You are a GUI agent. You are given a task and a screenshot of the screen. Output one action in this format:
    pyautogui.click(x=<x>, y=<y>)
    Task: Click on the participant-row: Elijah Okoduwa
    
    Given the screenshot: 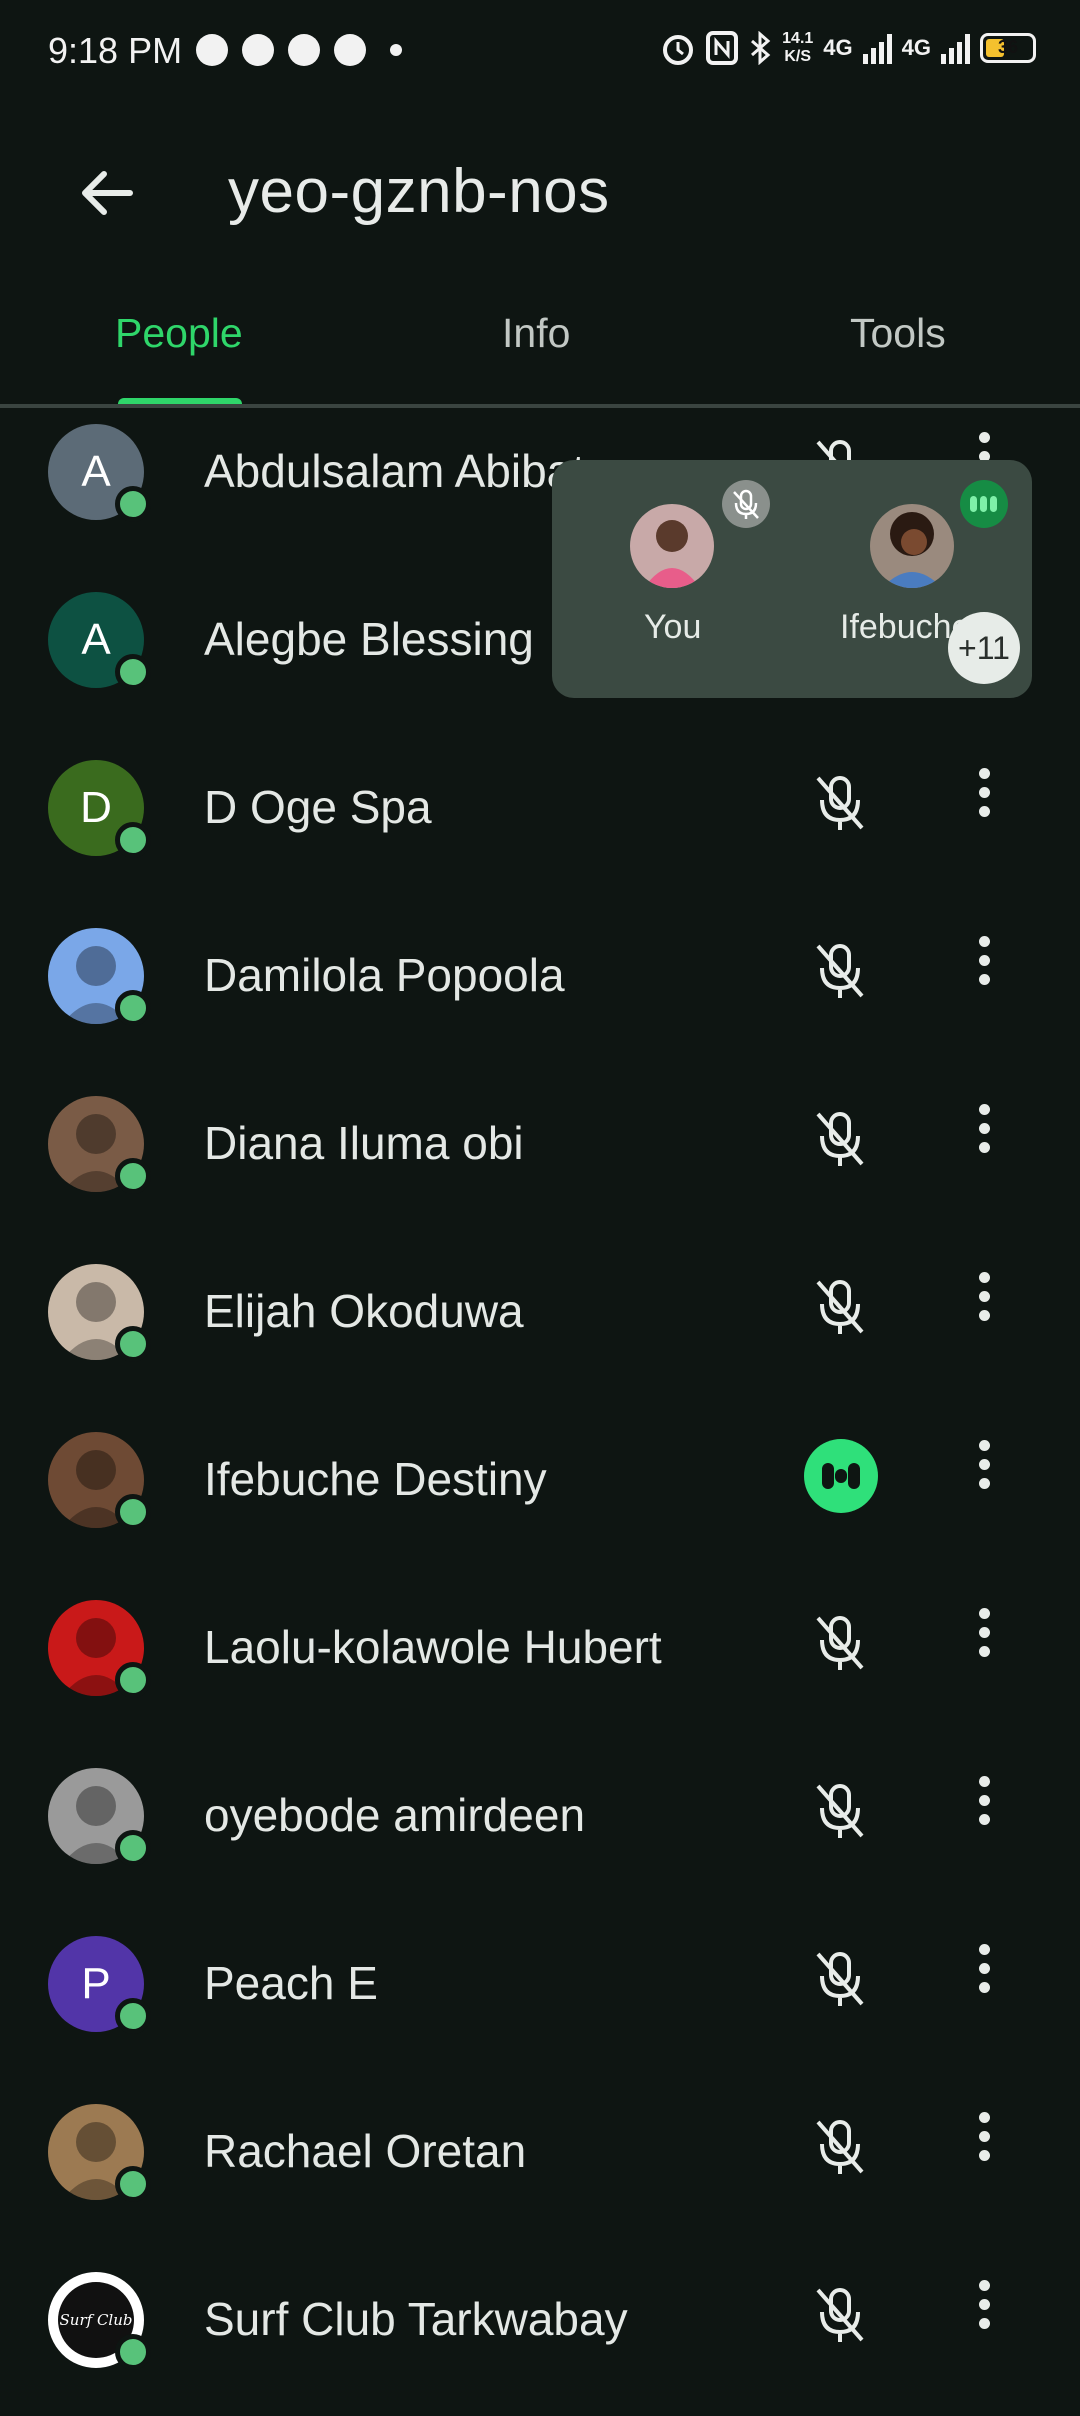 What is the action you would take?
    pyautogui.click(x=540, y=1324)
    